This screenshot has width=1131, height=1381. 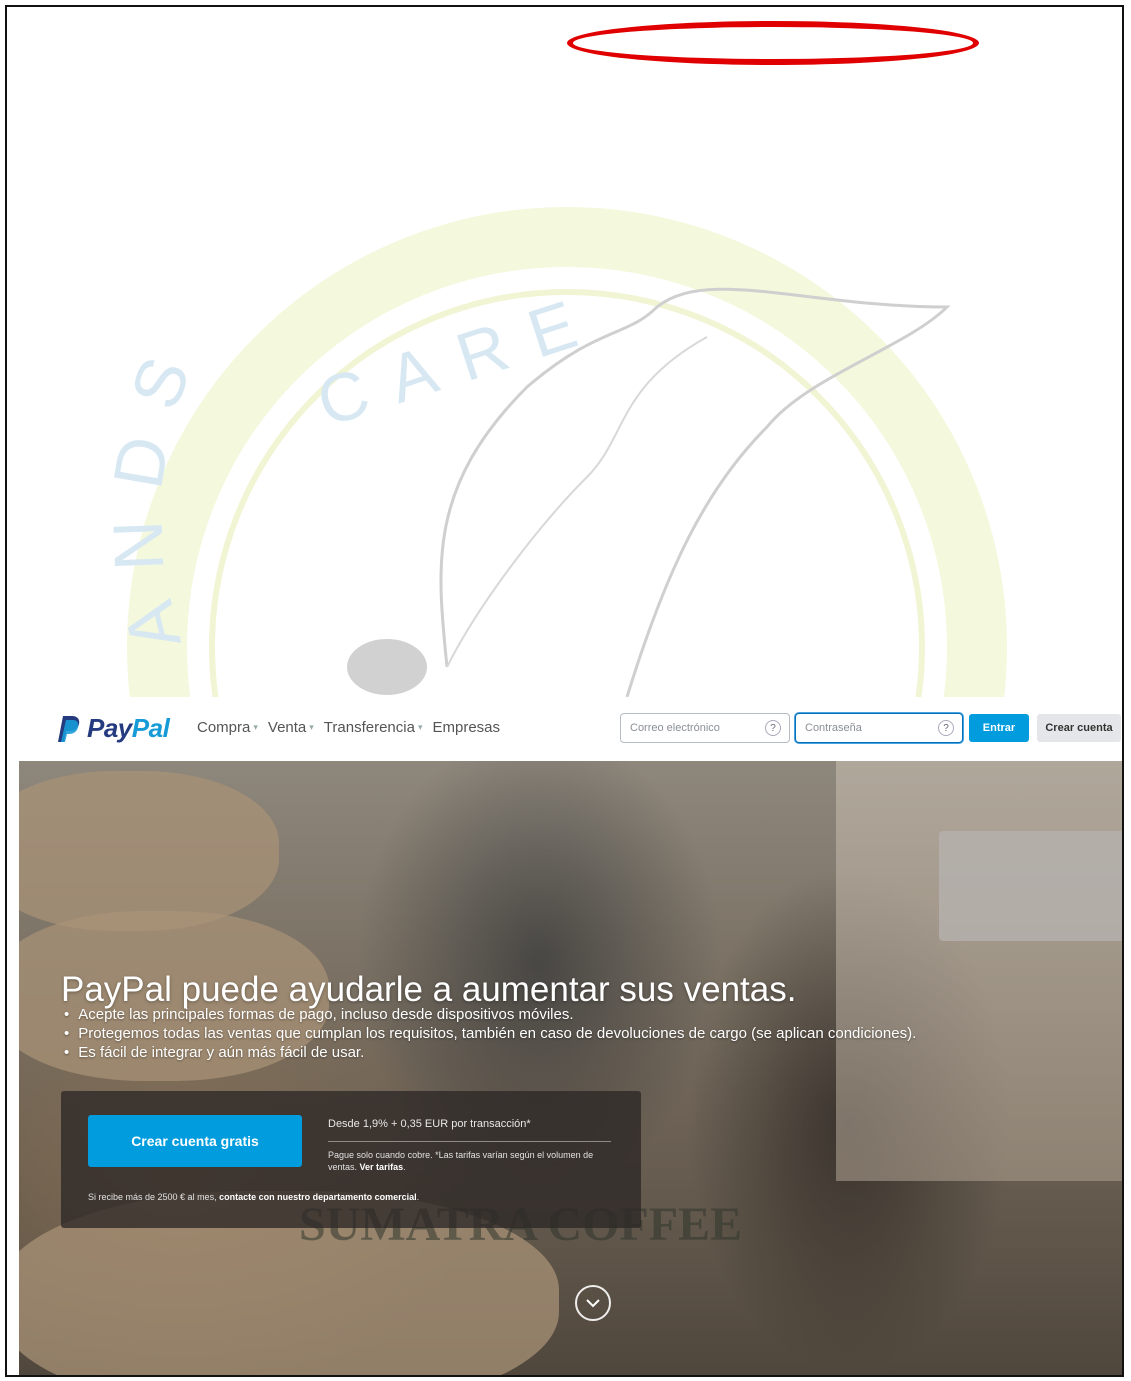 I want to click on email-field-container: ?, so click(x=705, y=728).